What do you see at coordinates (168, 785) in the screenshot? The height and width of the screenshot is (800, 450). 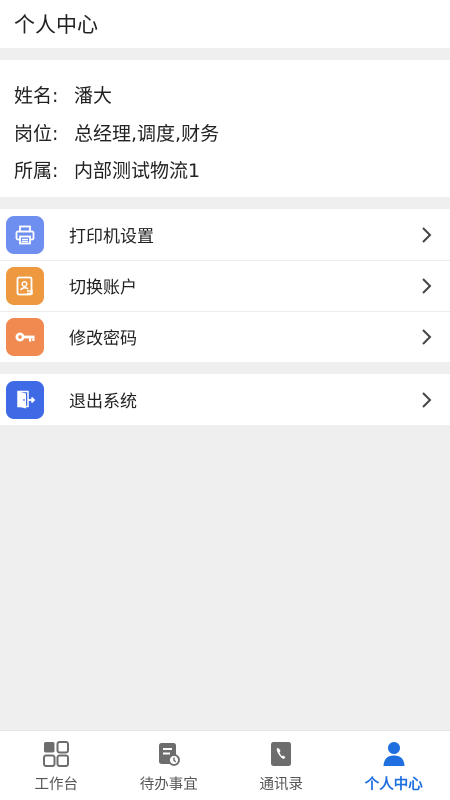 I see `tab-label: 待办事宜` at bounding box center [168, 785].